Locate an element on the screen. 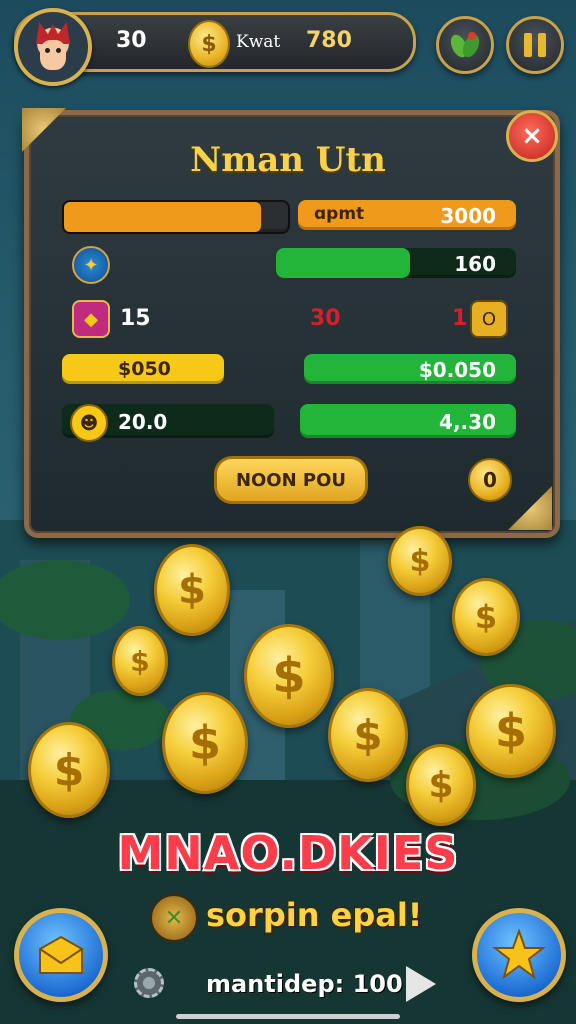 The width and height of the screenshot is (576, 1024). stat-bar-green: 160 is located at coordinates (396, 263).